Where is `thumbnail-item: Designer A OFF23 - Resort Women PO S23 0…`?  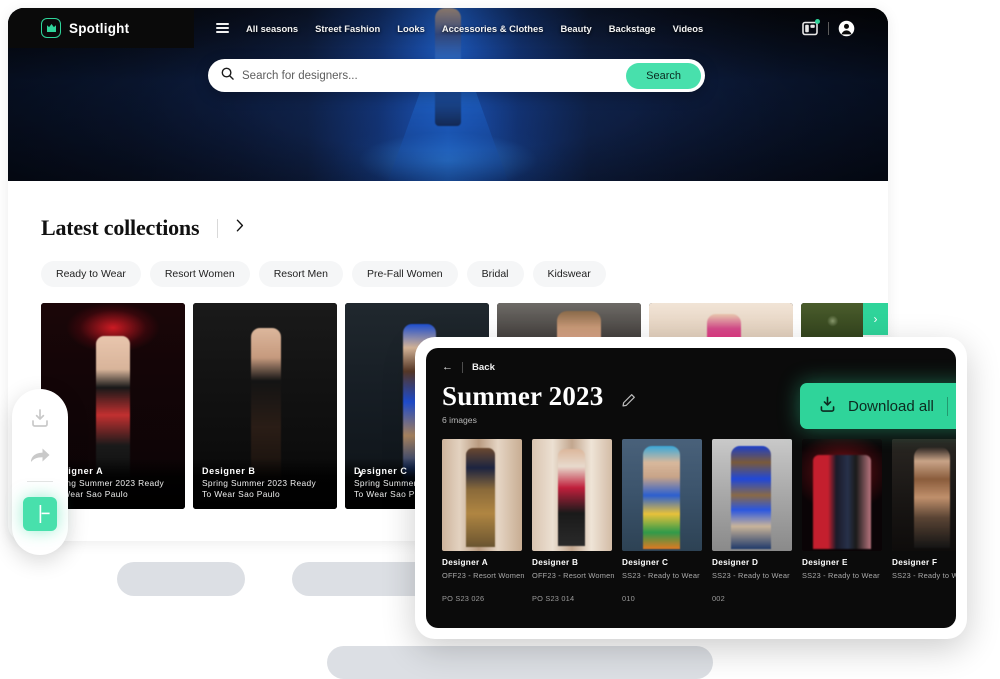 thumbnail-item: Designer A OFF23 - Resort Women PO S23 0… is located at coordinates (483, 521).